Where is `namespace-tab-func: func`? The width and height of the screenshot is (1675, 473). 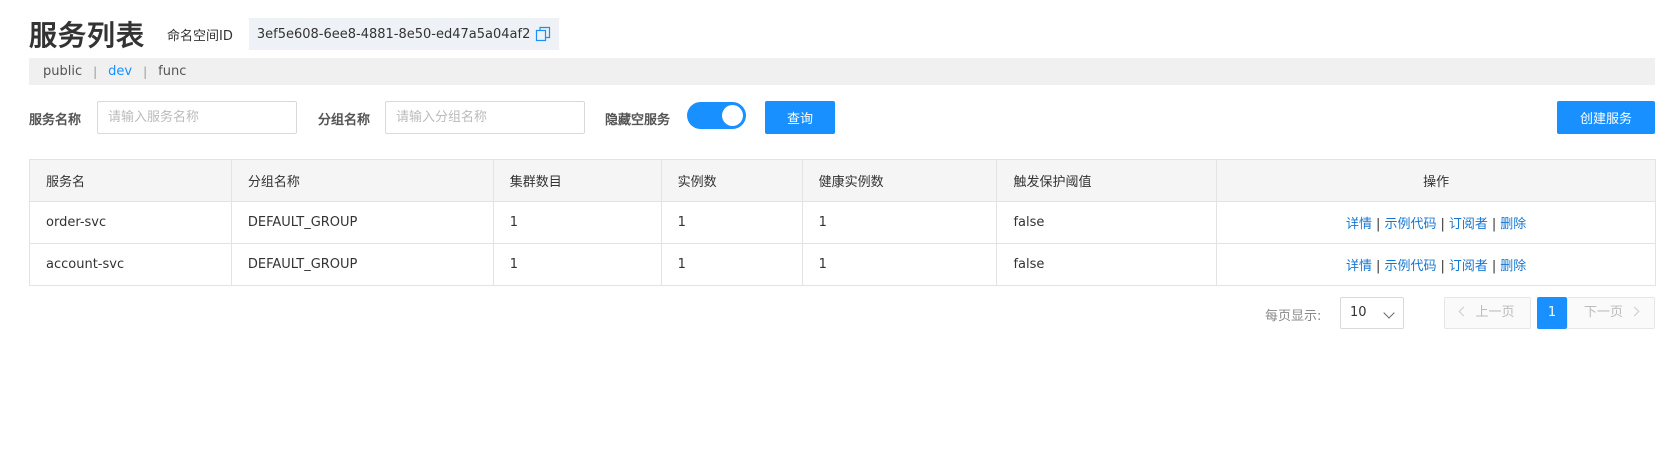
namespace-tab-func: func is located at coordinates (172, 71).